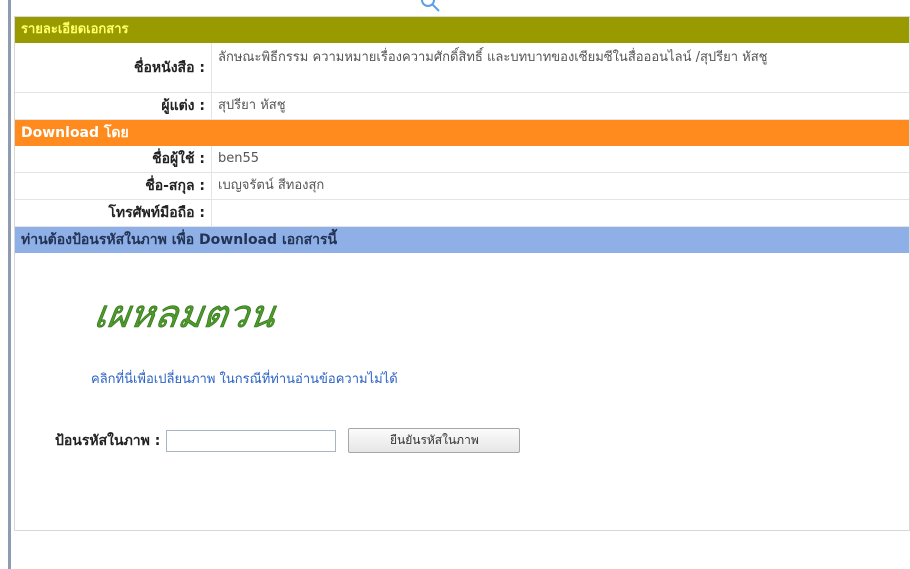 The height and width of the screenshot is (569, 910). What do you see at coordinates (113, 186) in the screenshot?
I see `fullname-label: ชื่อ-สกุล :` at bounding box center [113, 186].